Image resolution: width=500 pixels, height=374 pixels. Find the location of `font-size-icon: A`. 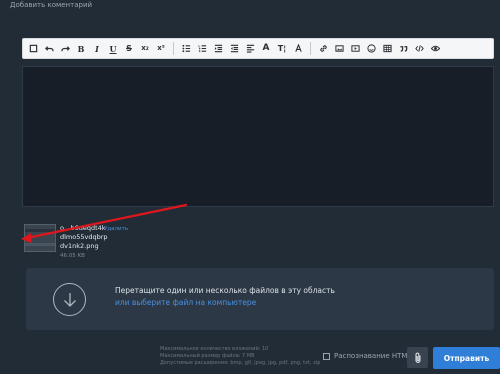

font-size-icon: A is located at coordinates (266, 49).